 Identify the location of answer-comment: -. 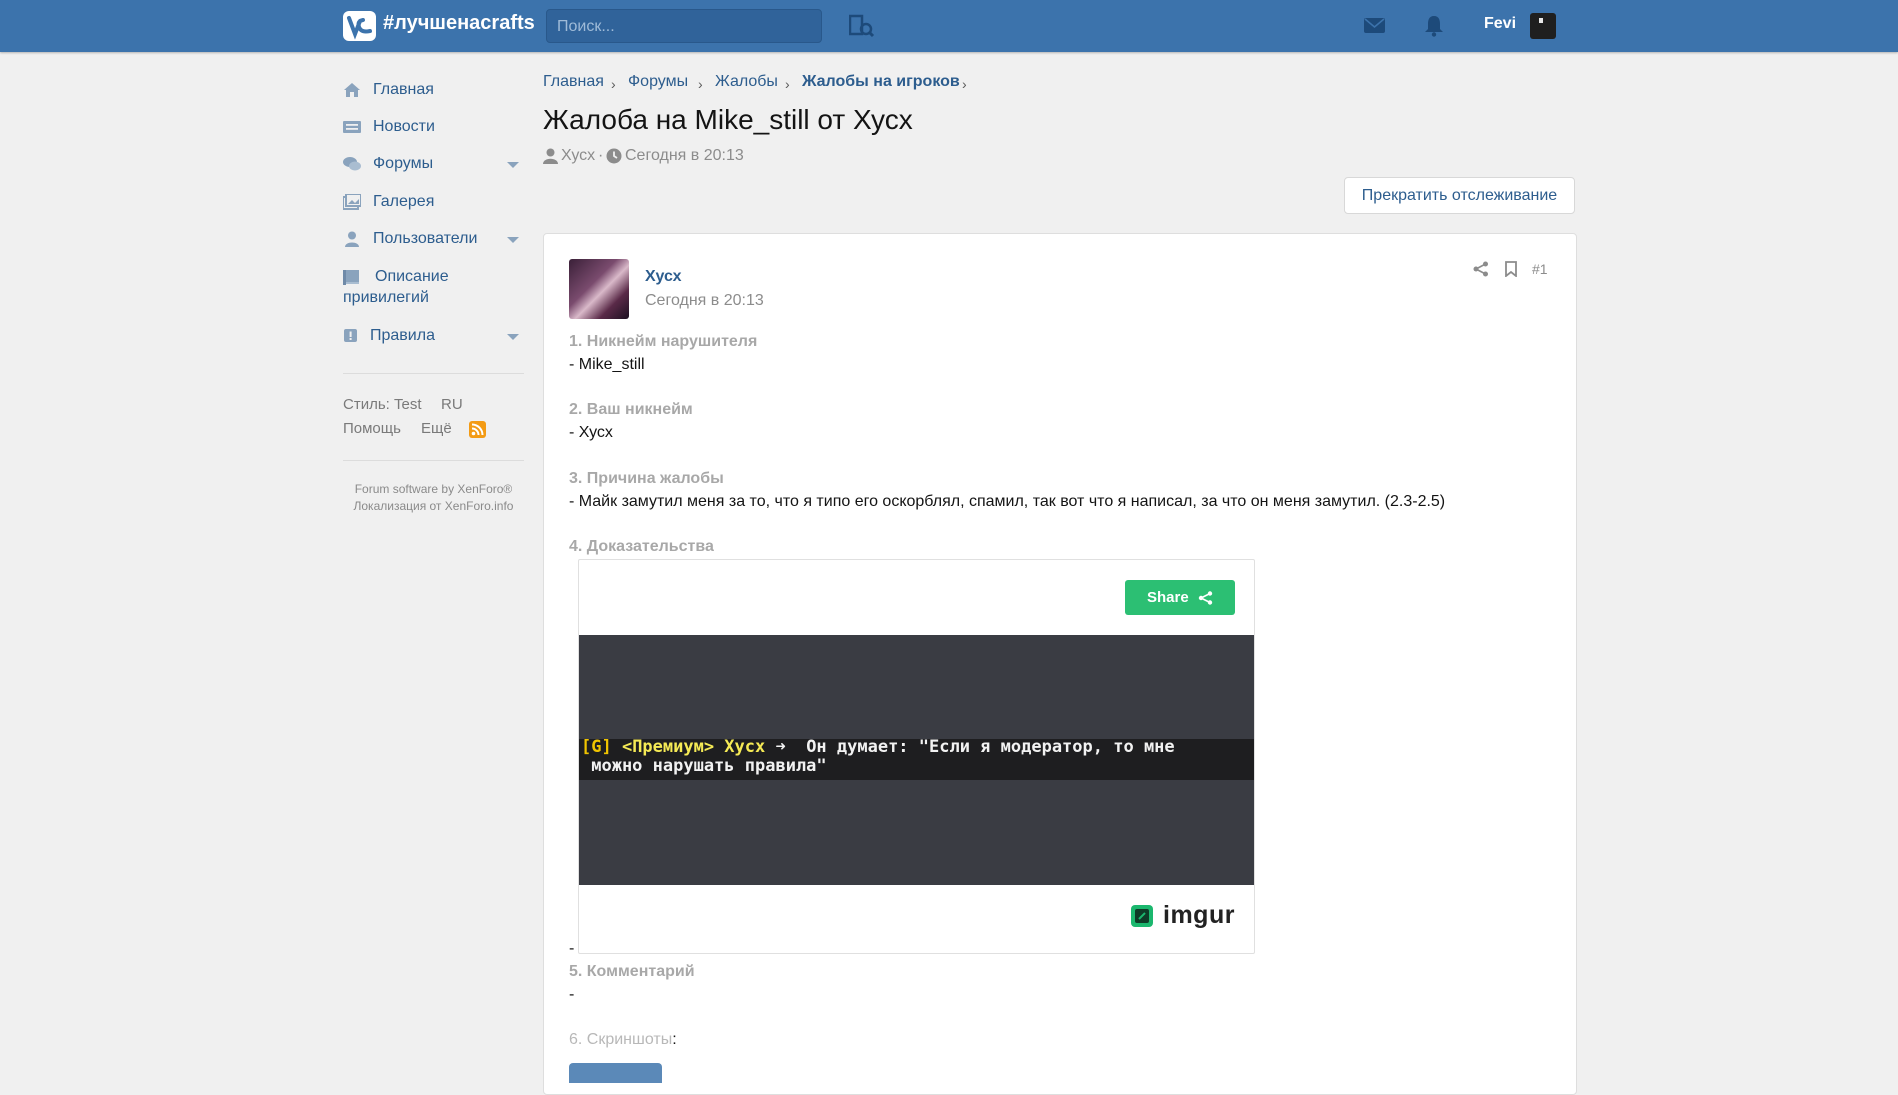
(572, 994).